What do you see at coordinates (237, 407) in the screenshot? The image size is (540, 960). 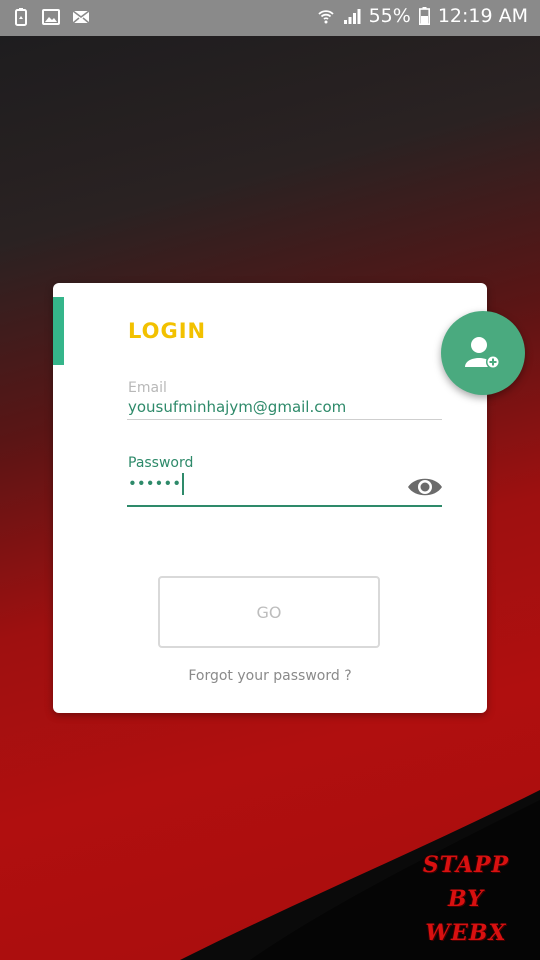 I see `email-field: yousufminhajym@gmail.com` at bounding box center [237, 407].